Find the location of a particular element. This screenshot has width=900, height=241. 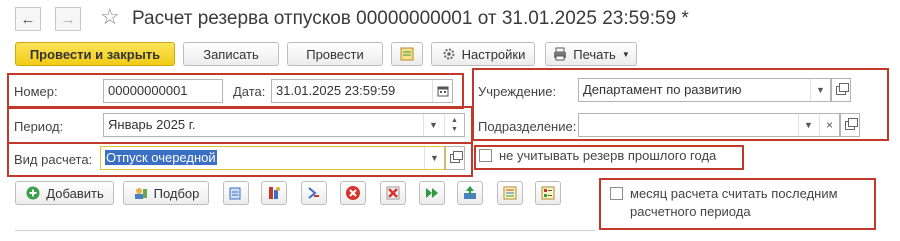

arrow-right-icon: → is located at coordinates (68, 19).